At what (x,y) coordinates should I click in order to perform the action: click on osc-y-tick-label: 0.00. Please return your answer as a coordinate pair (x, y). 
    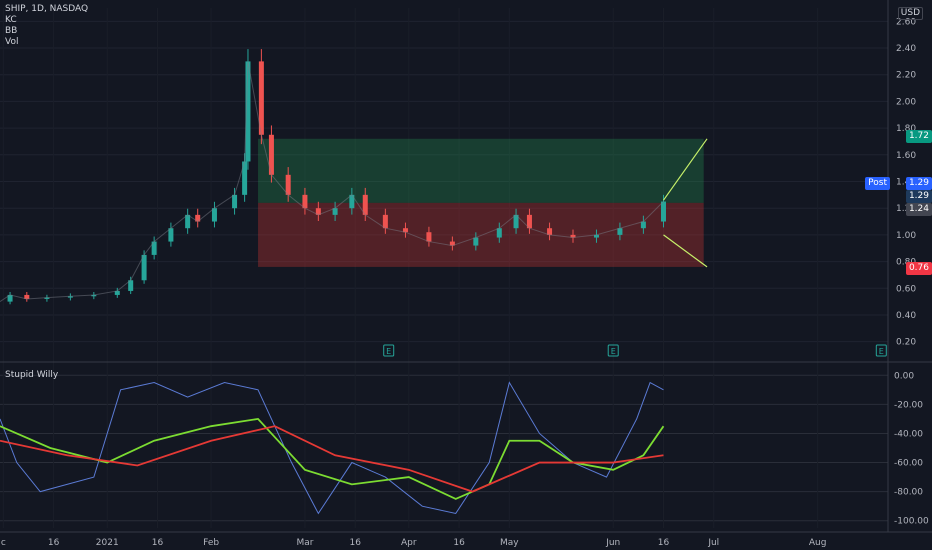
    Looking at the image, I should click on (904, 376).